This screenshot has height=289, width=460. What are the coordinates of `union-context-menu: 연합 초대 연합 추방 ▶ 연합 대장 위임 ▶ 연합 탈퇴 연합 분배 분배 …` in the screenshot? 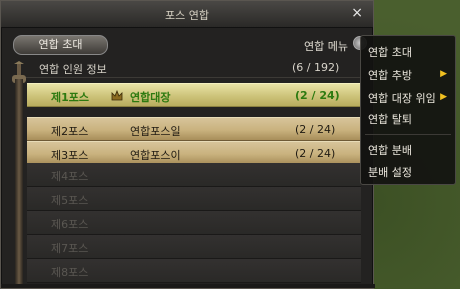 It's located at (408, 110).